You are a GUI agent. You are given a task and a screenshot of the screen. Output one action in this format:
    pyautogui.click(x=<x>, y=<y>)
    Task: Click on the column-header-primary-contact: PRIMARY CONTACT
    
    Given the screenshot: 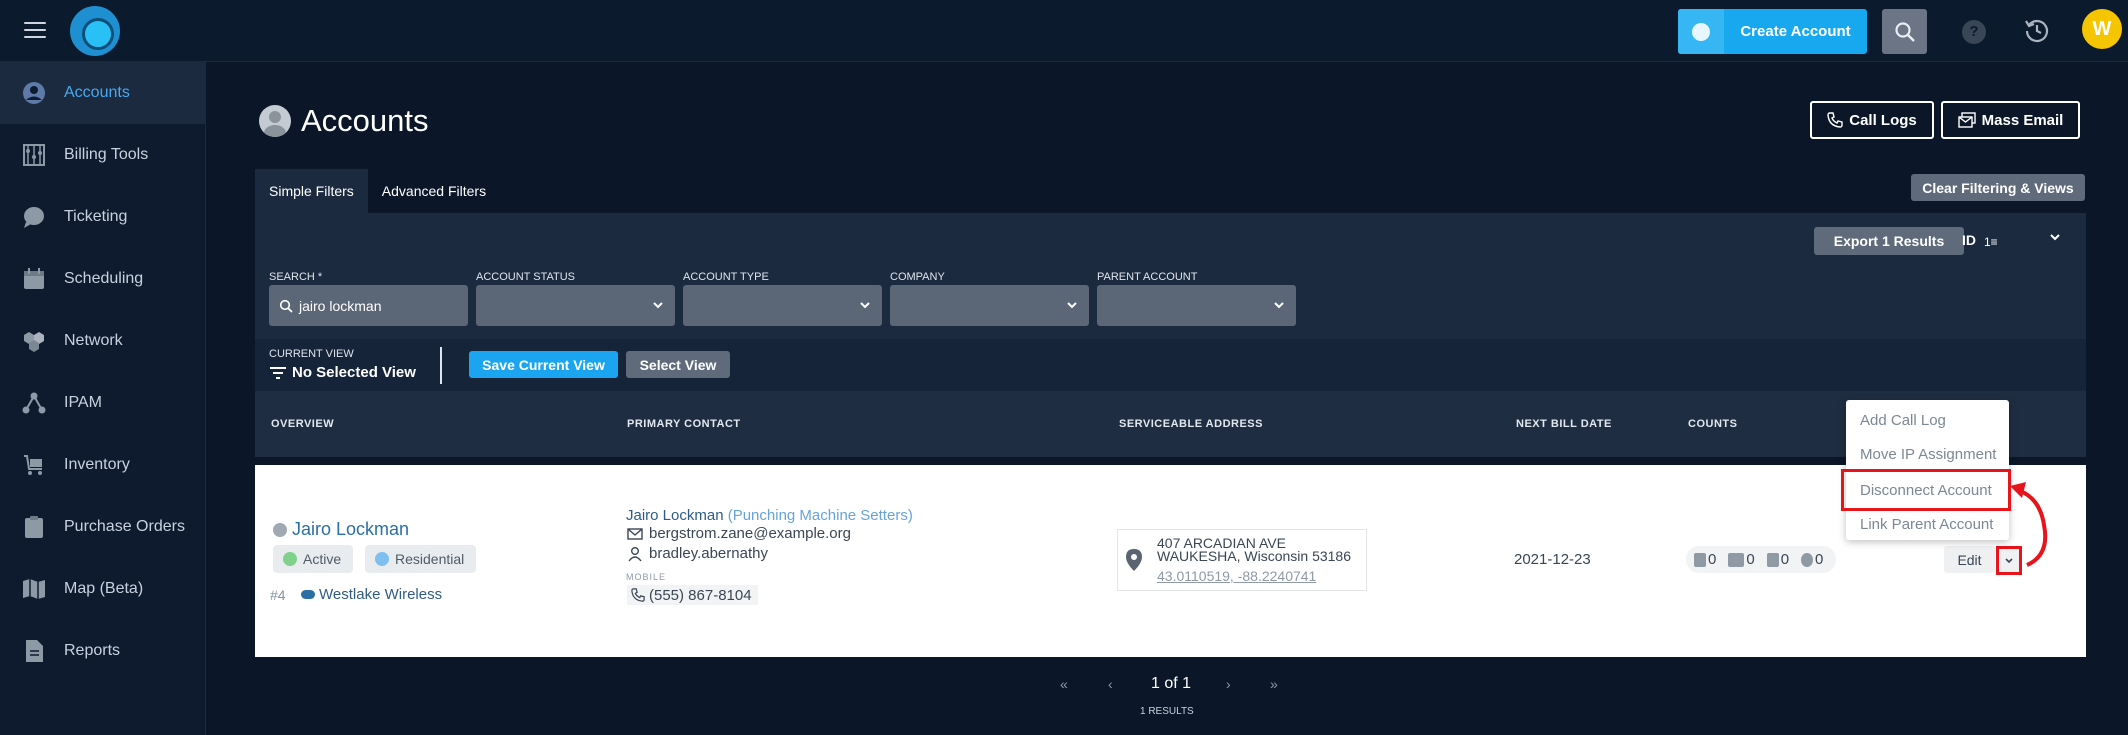 What is the action you would take?
    pyautogui.click(x=684, y=424)
    